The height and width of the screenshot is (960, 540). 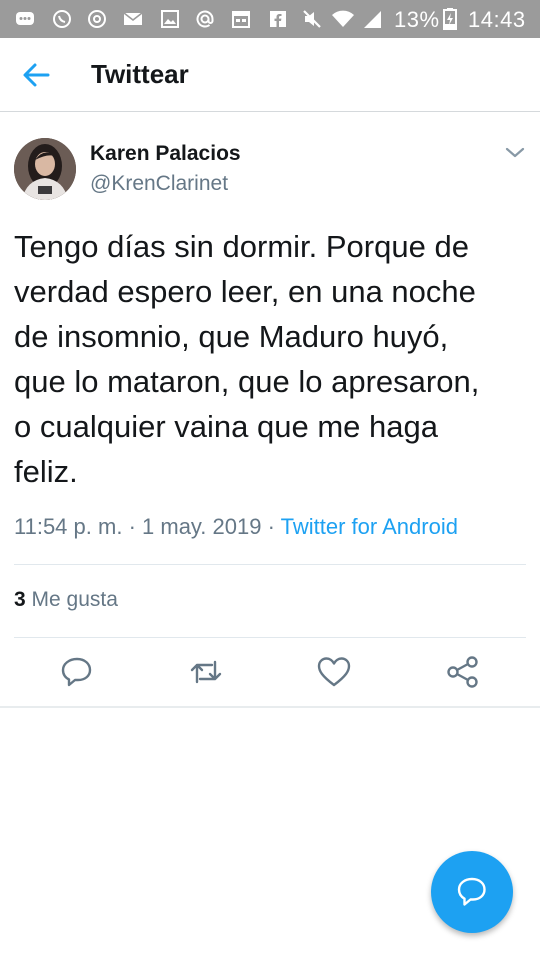 I want to click on reply-icon, so click(x=76, y=672).